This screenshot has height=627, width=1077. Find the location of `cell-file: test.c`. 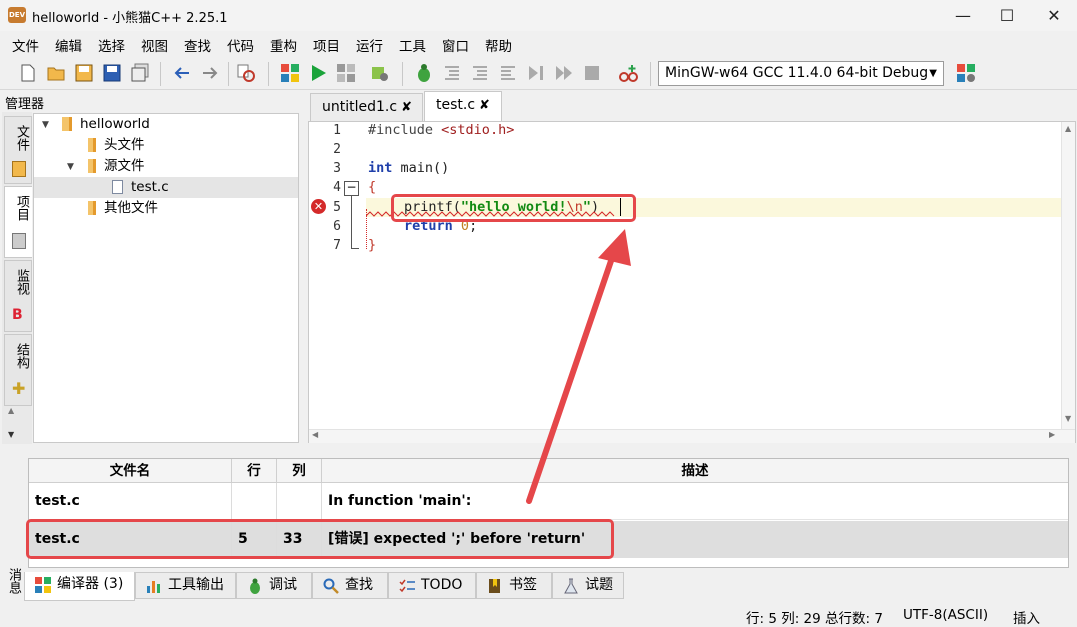

cell-file: test.c is located at coordinates (130, 501).